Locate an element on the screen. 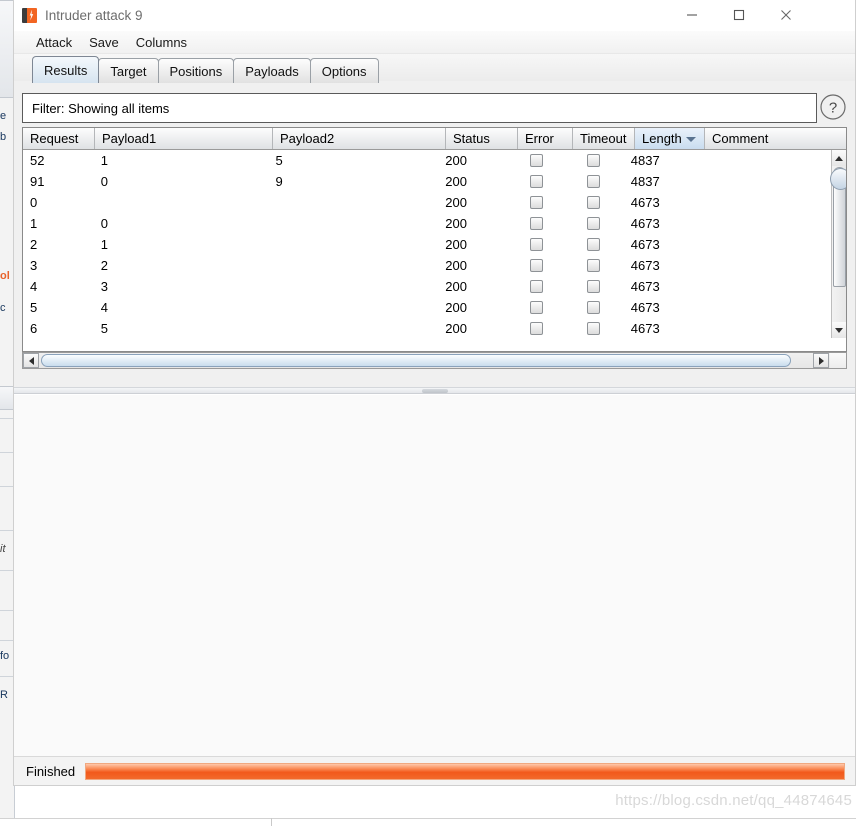  split-pane-grip is located at coordinates (435, 391).